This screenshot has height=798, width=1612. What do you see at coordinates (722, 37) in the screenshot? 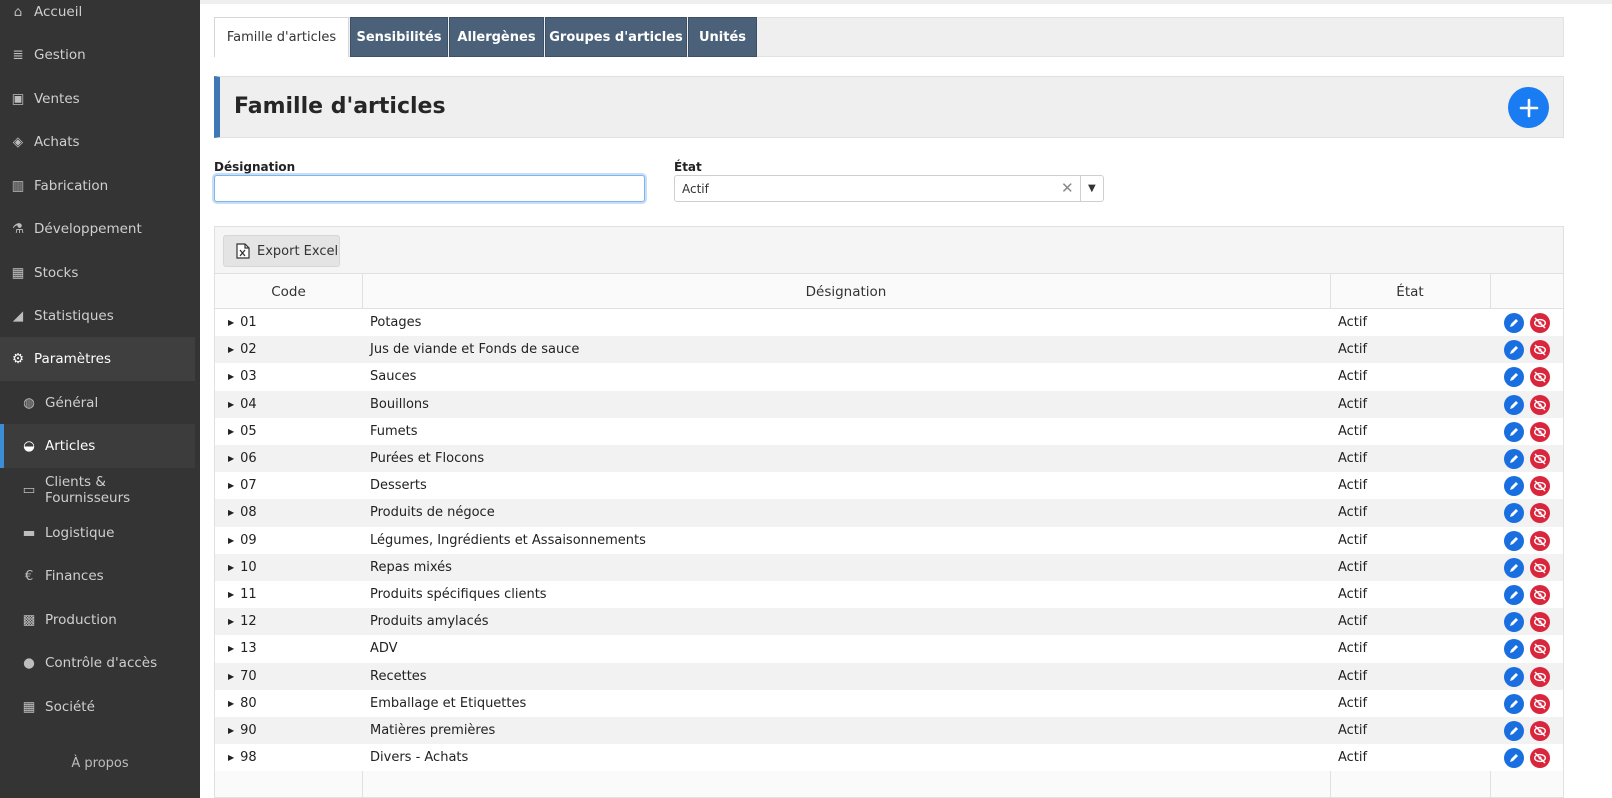
I see `tab-unites: Unités` at bounding box center [722, 37].